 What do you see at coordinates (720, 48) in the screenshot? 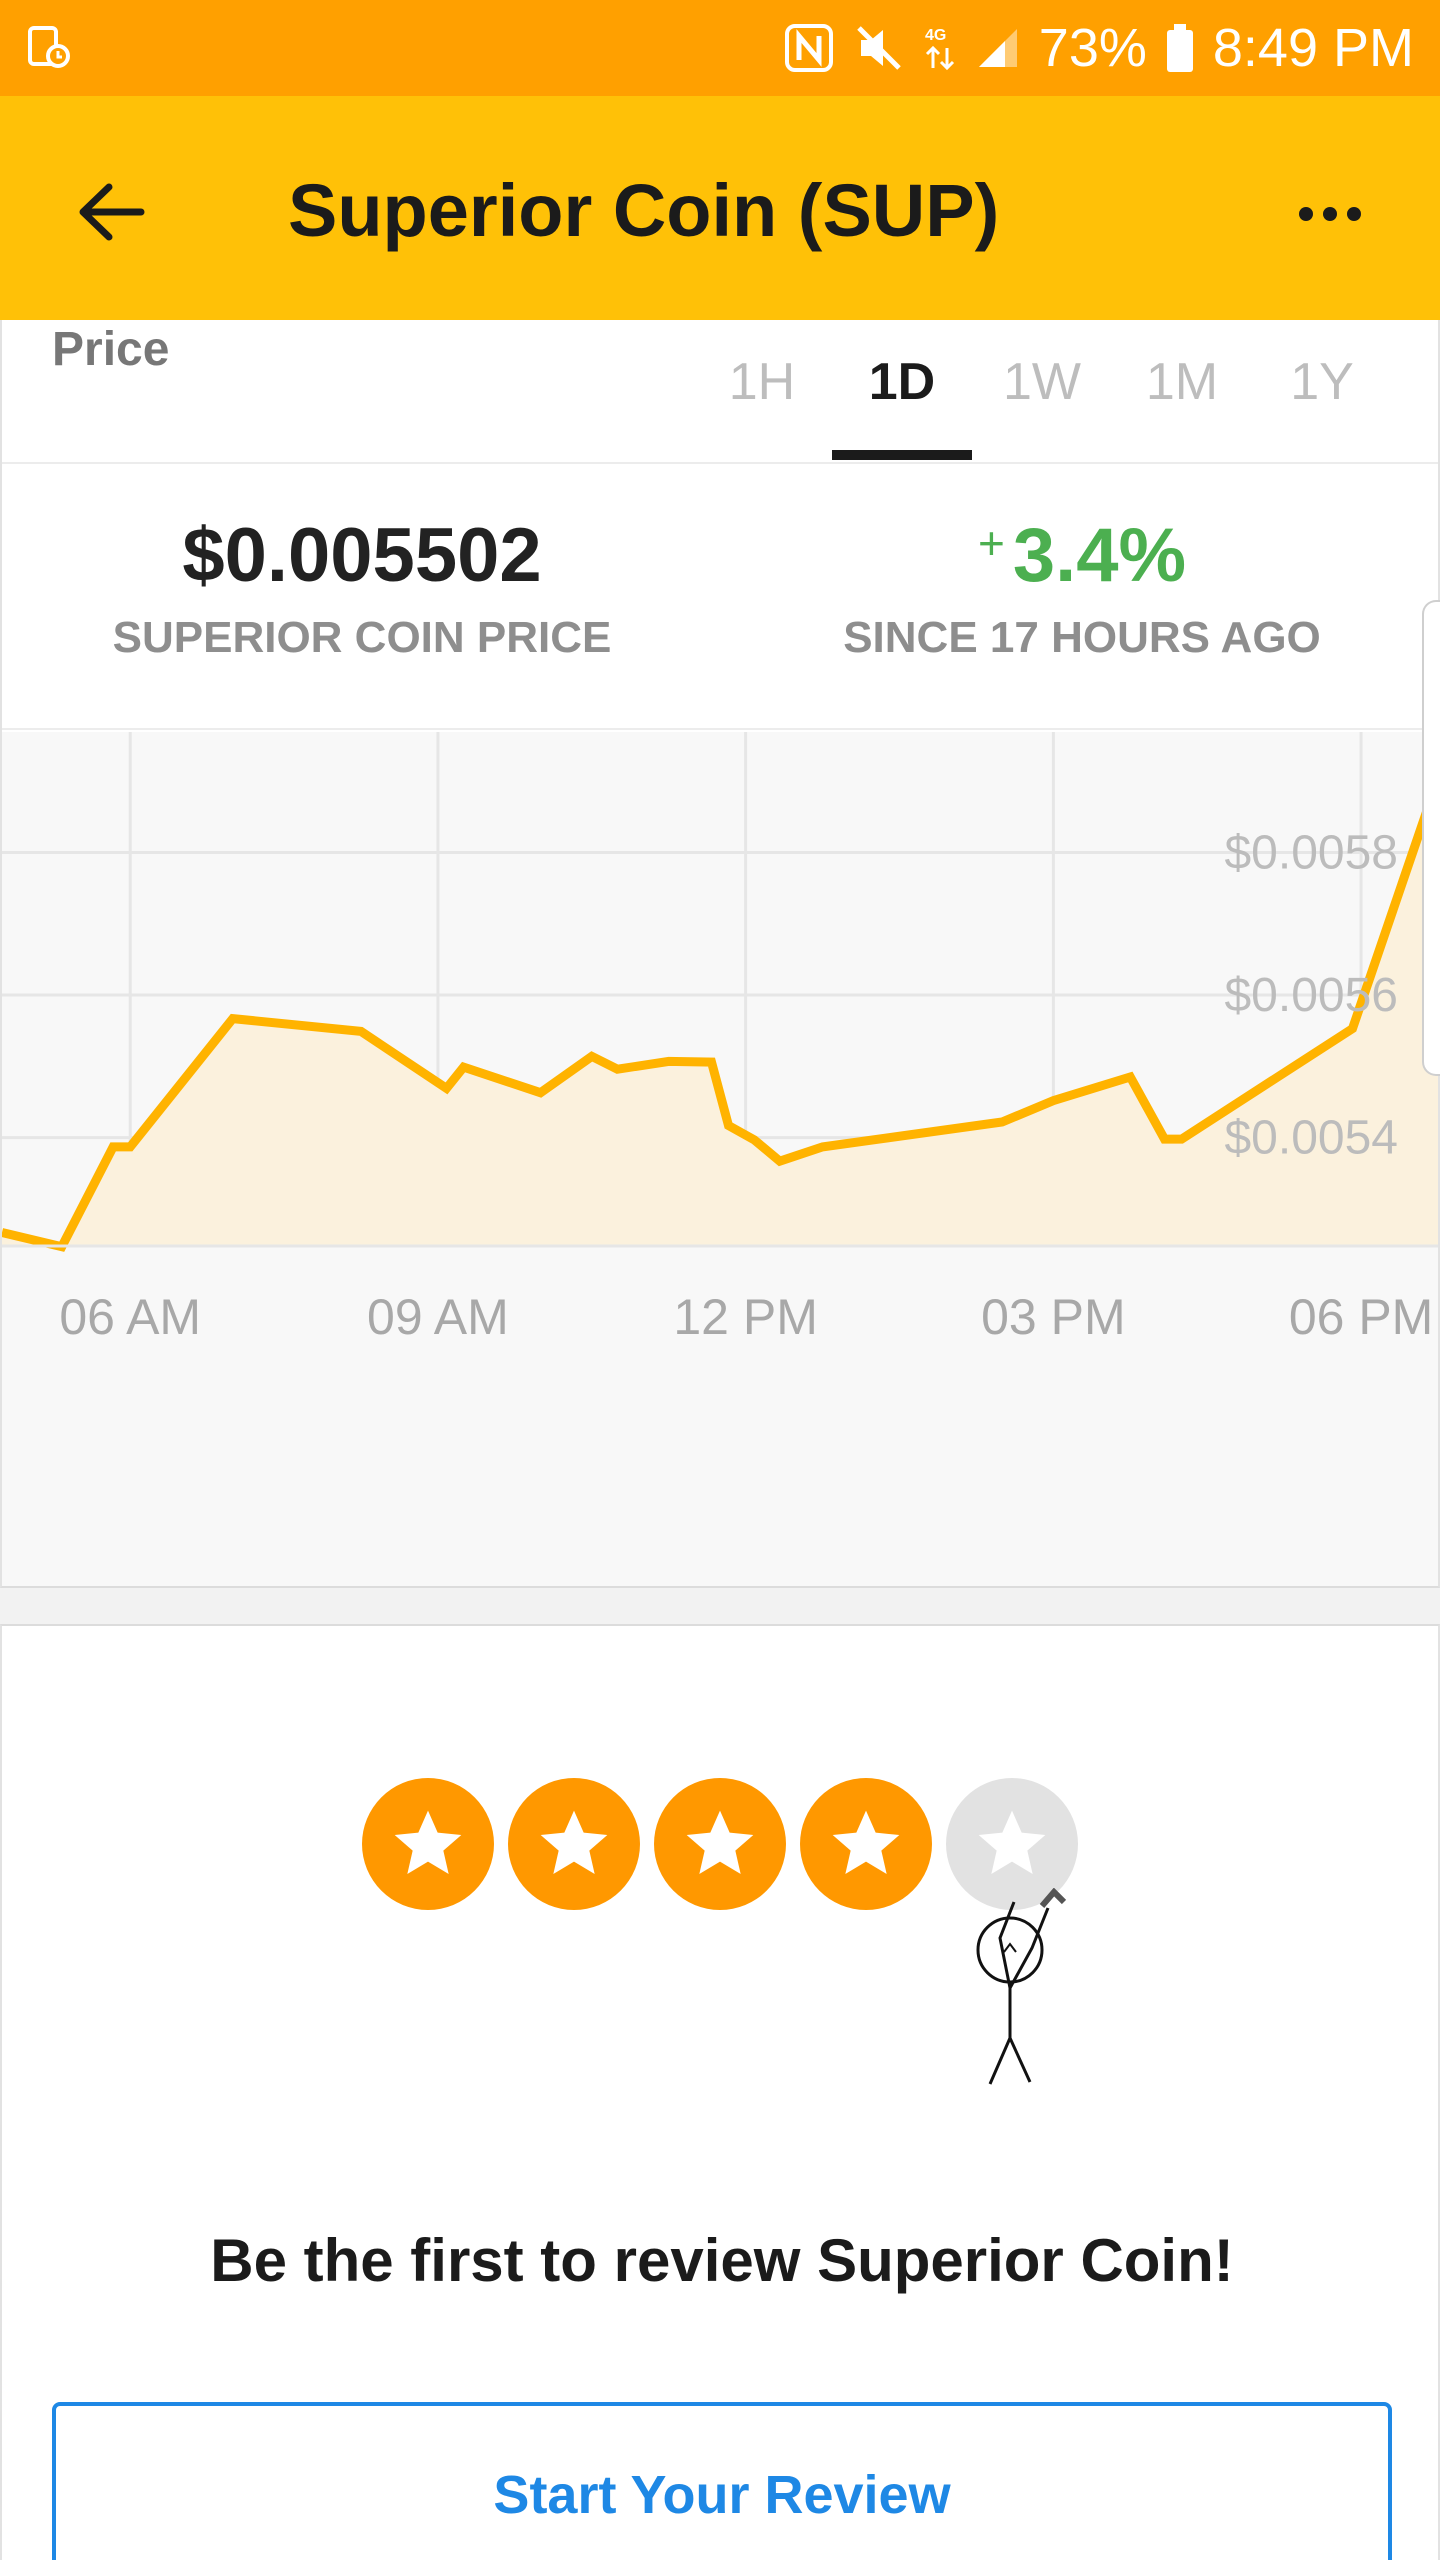
I see `status-bar: 4G 73% 8:49 PM` at bounding box center [720, 48].